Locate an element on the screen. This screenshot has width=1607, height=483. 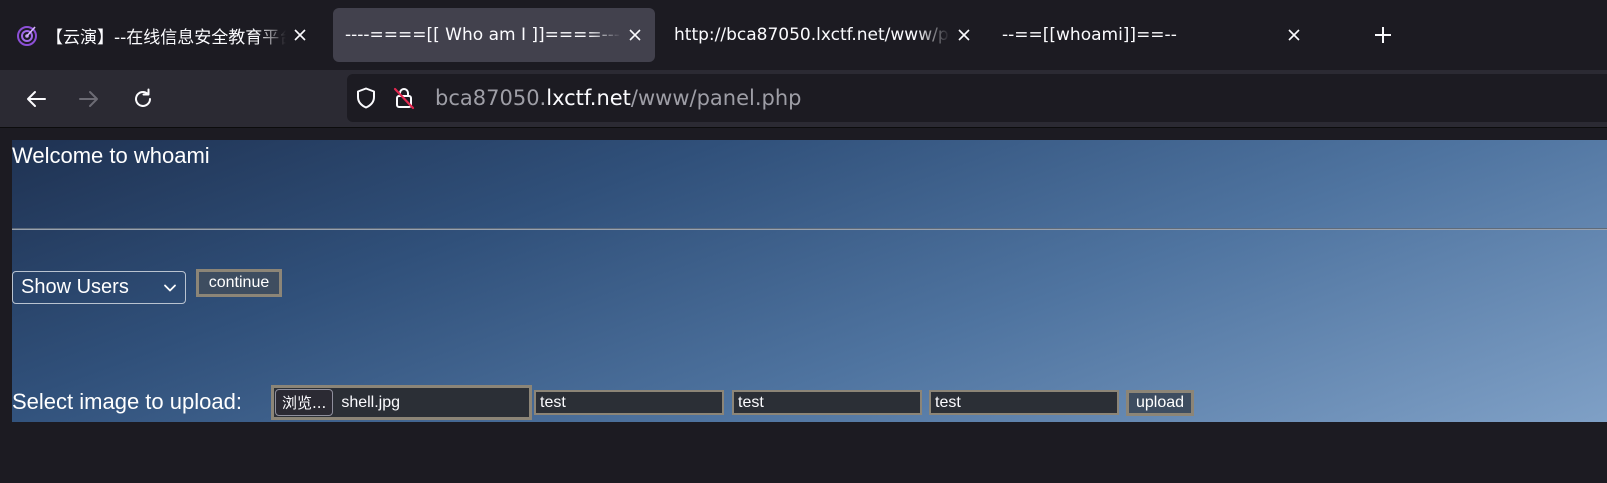
target-icon is located at coordinates (27, 36).